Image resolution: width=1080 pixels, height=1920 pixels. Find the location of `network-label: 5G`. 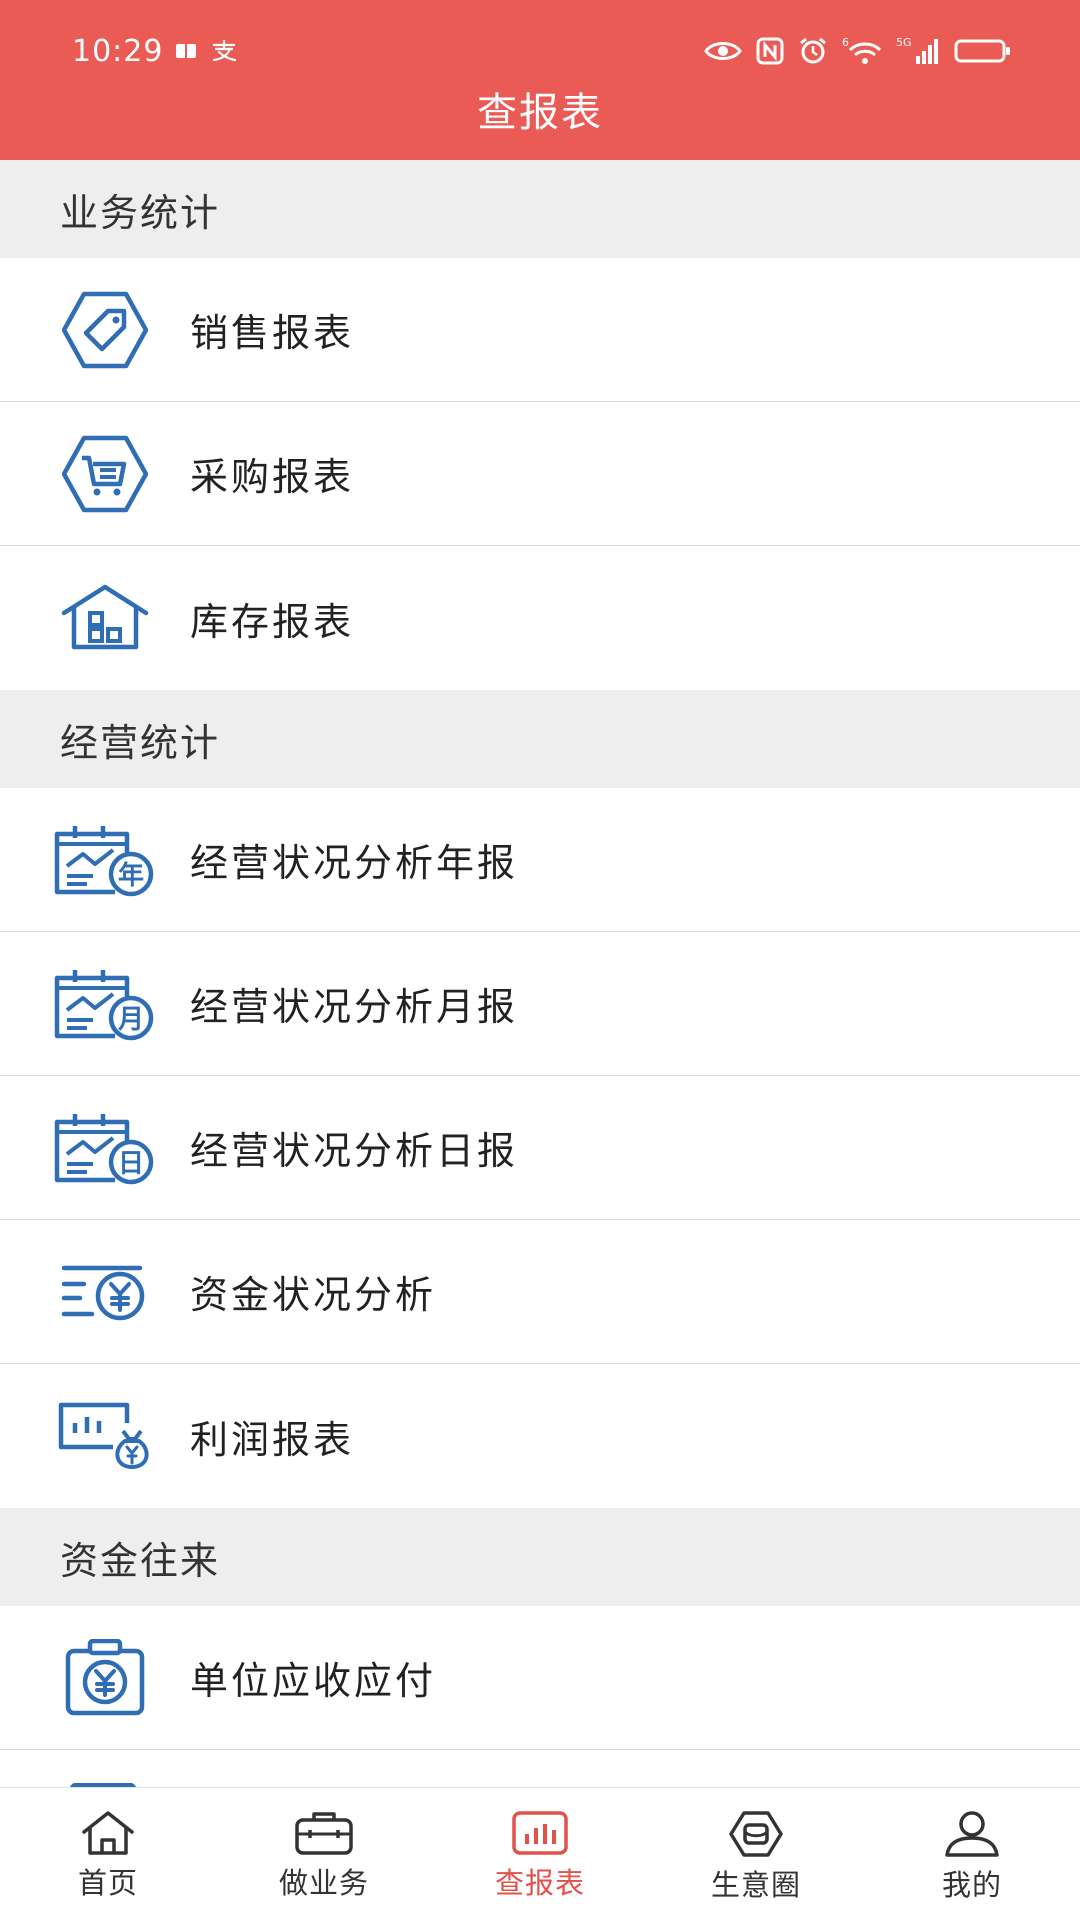

network-label: 5G is located at coordinates (904, 42).